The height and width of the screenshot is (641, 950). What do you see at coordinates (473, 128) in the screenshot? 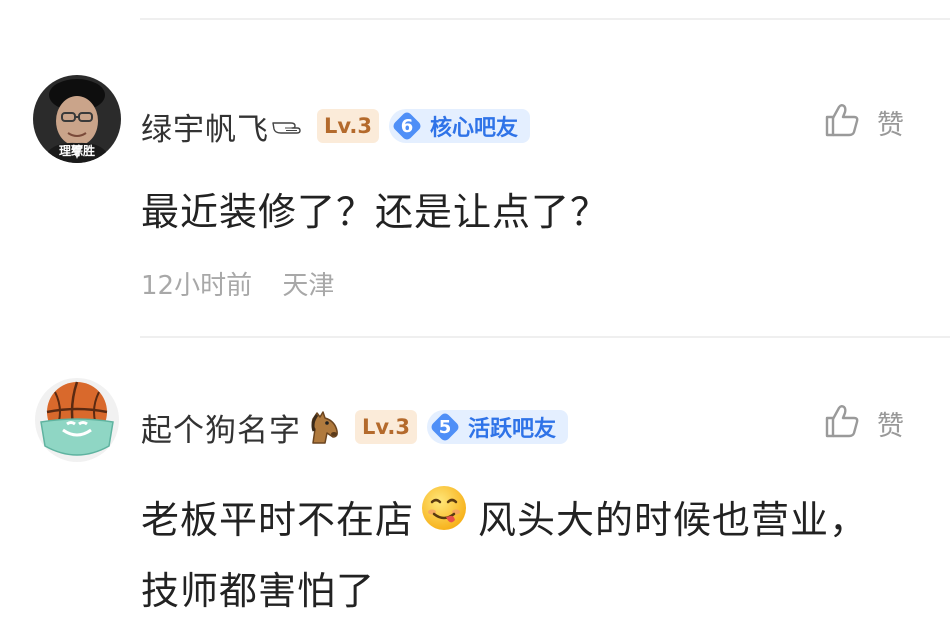
I see `member-badge-label: 核心吧友` at bounding box center [473, 128].